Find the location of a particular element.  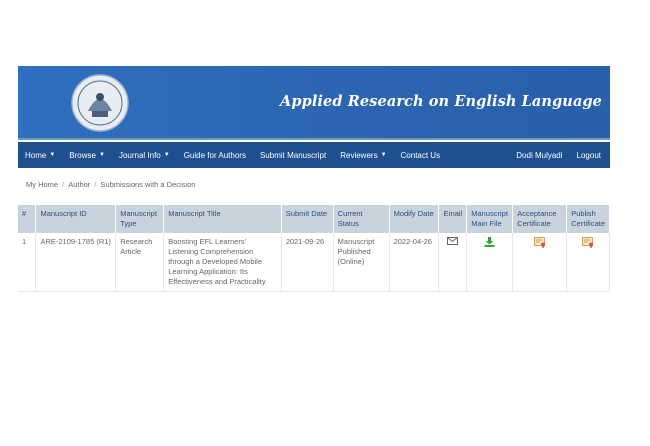

breadcrumb-author: Author is located at coordinates (79, 184).